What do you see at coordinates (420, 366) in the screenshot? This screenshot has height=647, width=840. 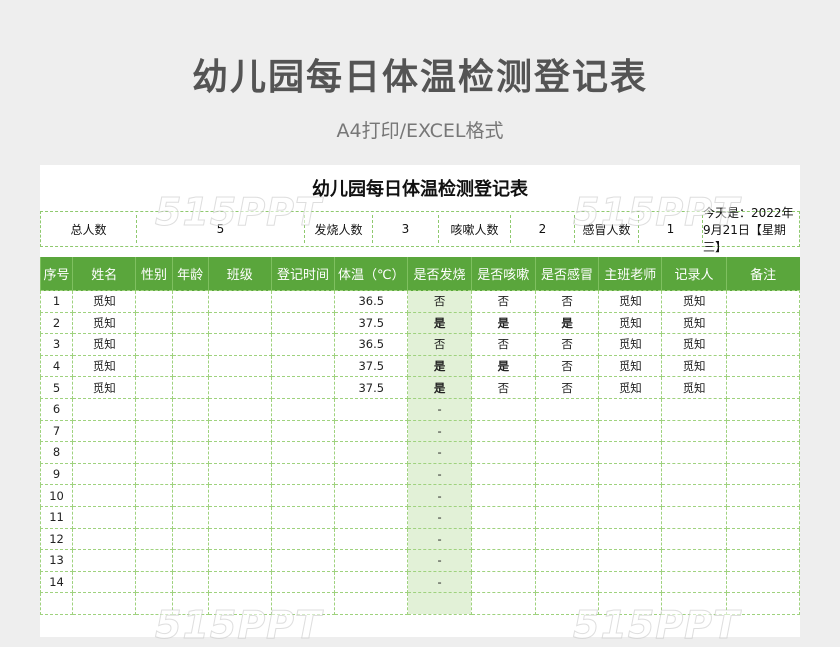 I see `table-row: 4 觅知 37.5 是是否觅知 觅知` at bounding box center [420, 366].